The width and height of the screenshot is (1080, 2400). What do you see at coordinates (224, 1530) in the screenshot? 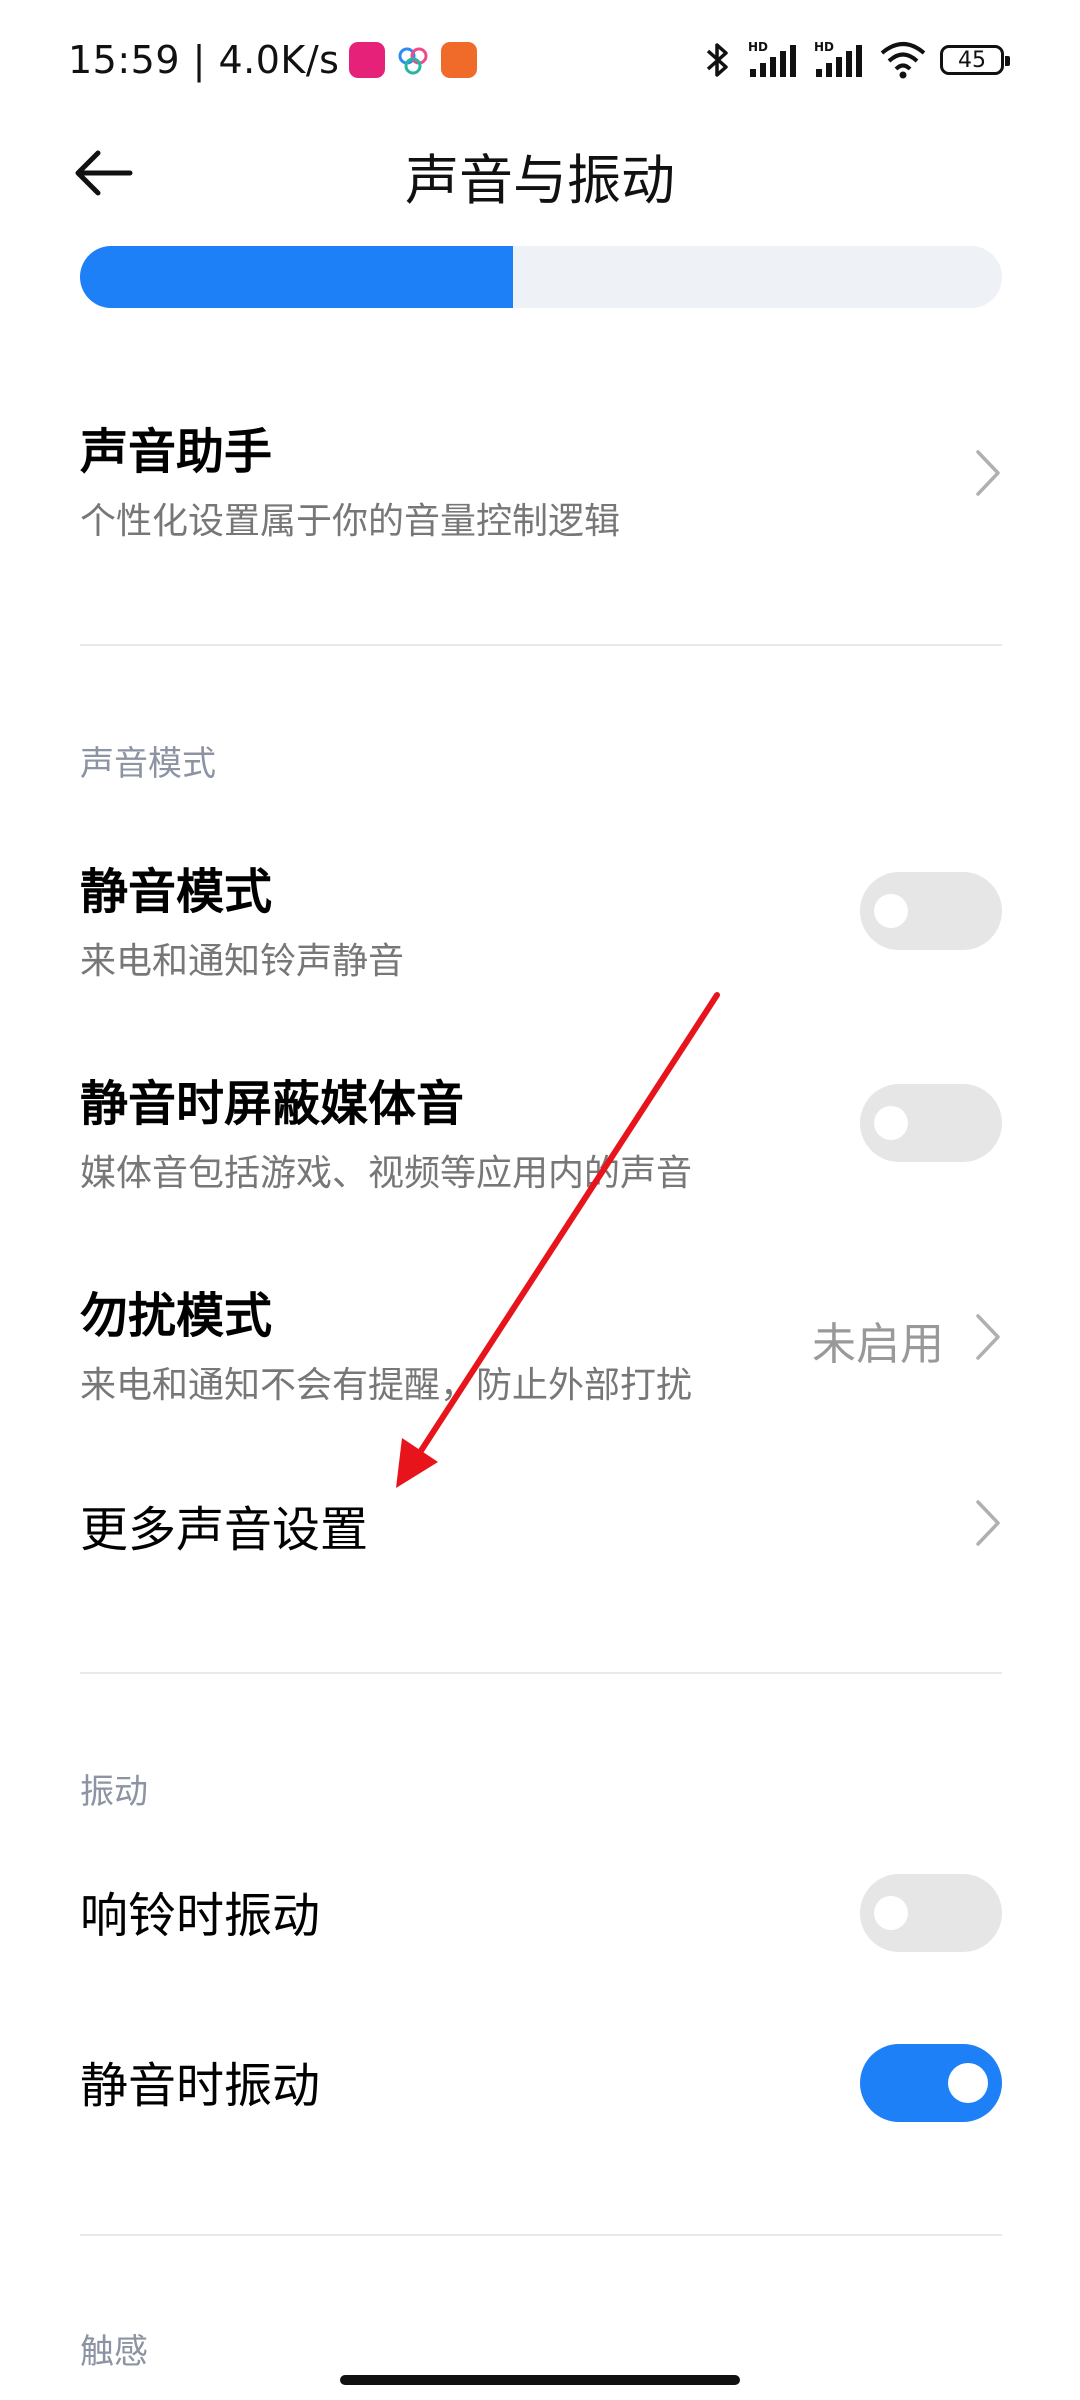
I see `more-sound-settings-title: 更多声音设置` at bounding box center [224, 1530].